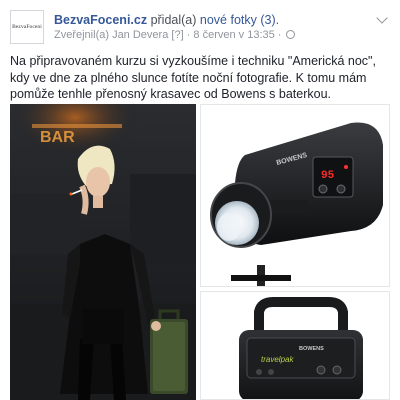 Image resolution: width=400 pixels, height=400 pixels. I want to click on page-avatar: BezvaFoceni, so click(27, 27).